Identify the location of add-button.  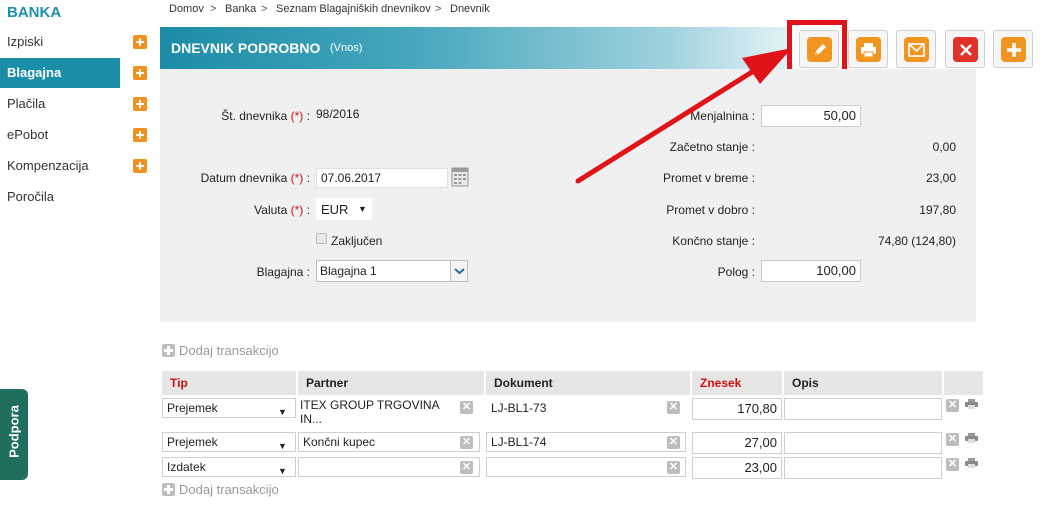
(1013, 49).